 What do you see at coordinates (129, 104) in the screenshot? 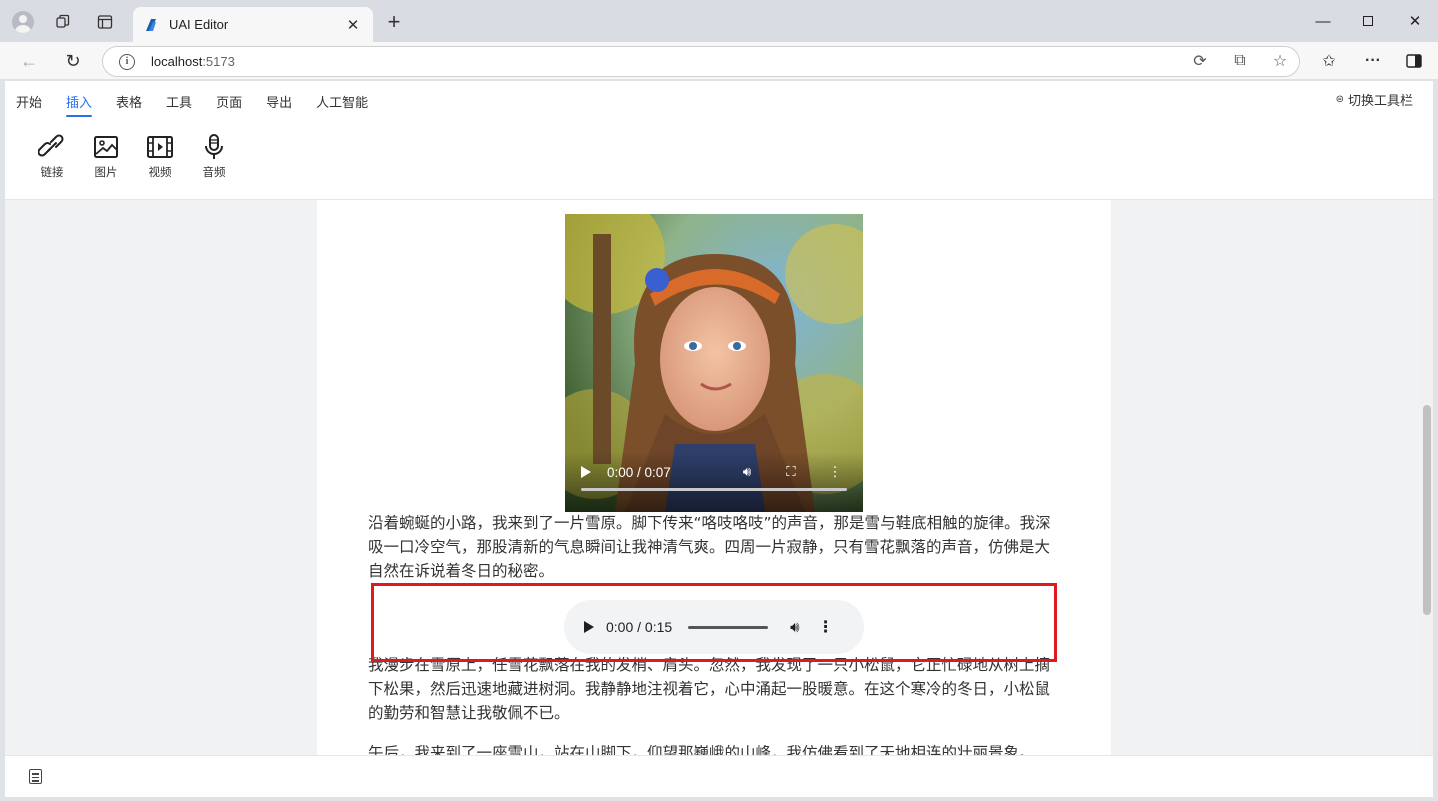
I see `menu-table: 表格` at bounding box center [129, 104].